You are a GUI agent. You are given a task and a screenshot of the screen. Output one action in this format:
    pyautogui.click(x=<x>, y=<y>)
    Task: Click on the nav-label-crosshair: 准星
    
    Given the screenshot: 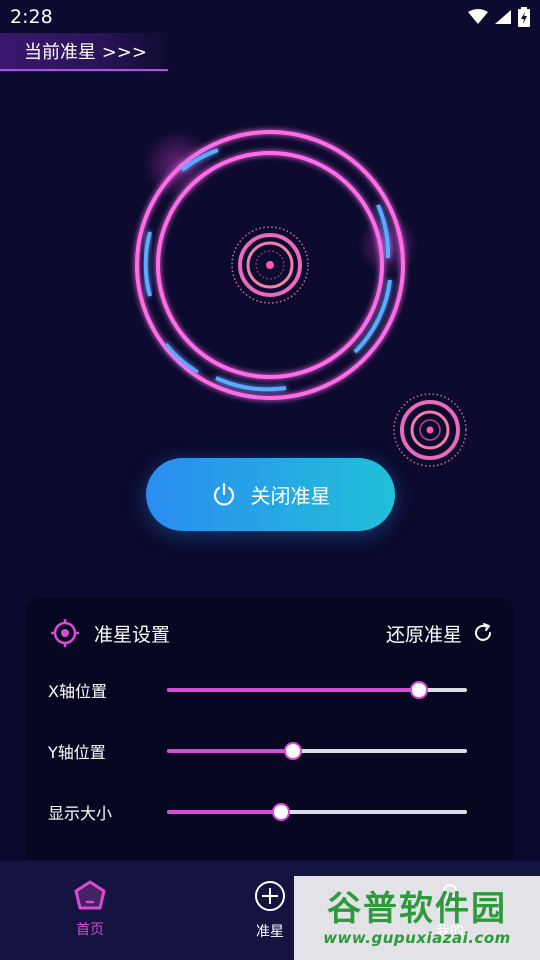 What is the action you would take?
    pyautogui.click(x=270, y=932)
    